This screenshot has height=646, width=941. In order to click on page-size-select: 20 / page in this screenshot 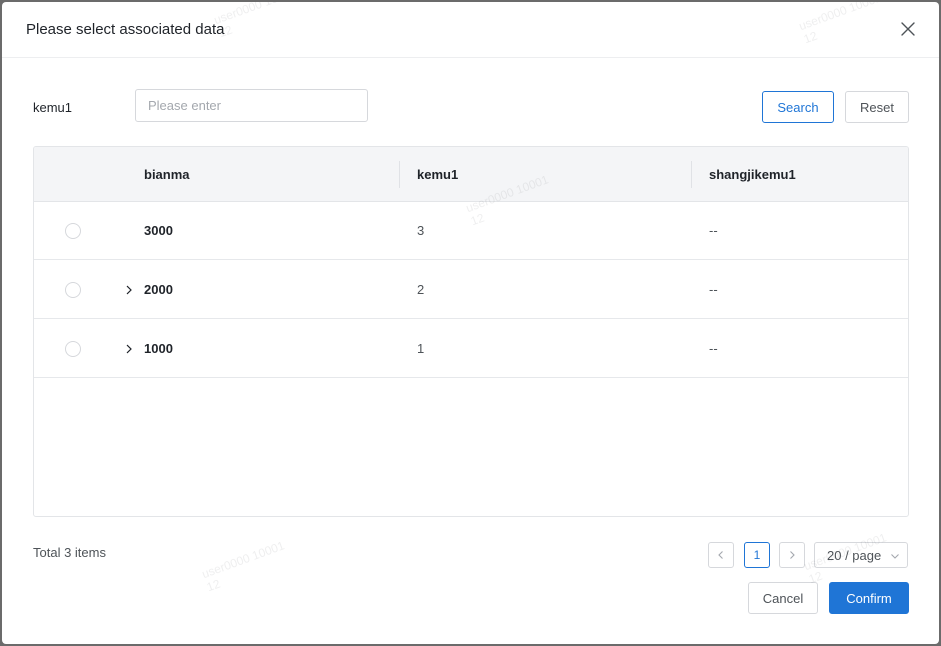, I will do `click(861, 555)`.